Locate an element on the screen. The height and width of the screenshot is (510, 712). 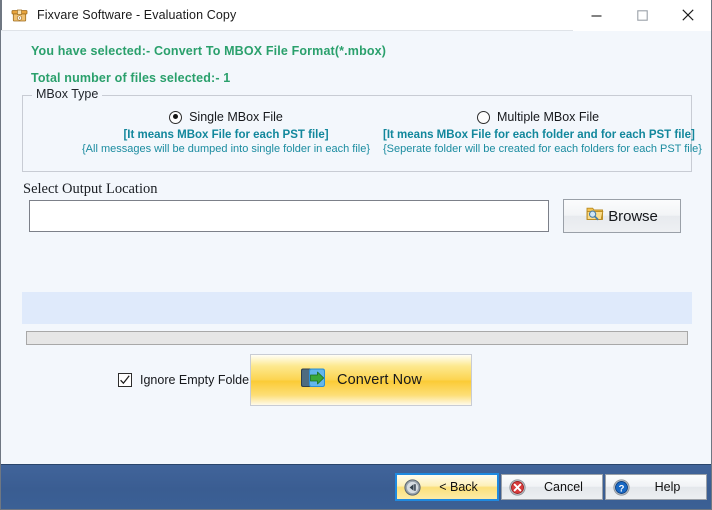
convert-now-button: Convert Now is located at coordinates (361, 380).